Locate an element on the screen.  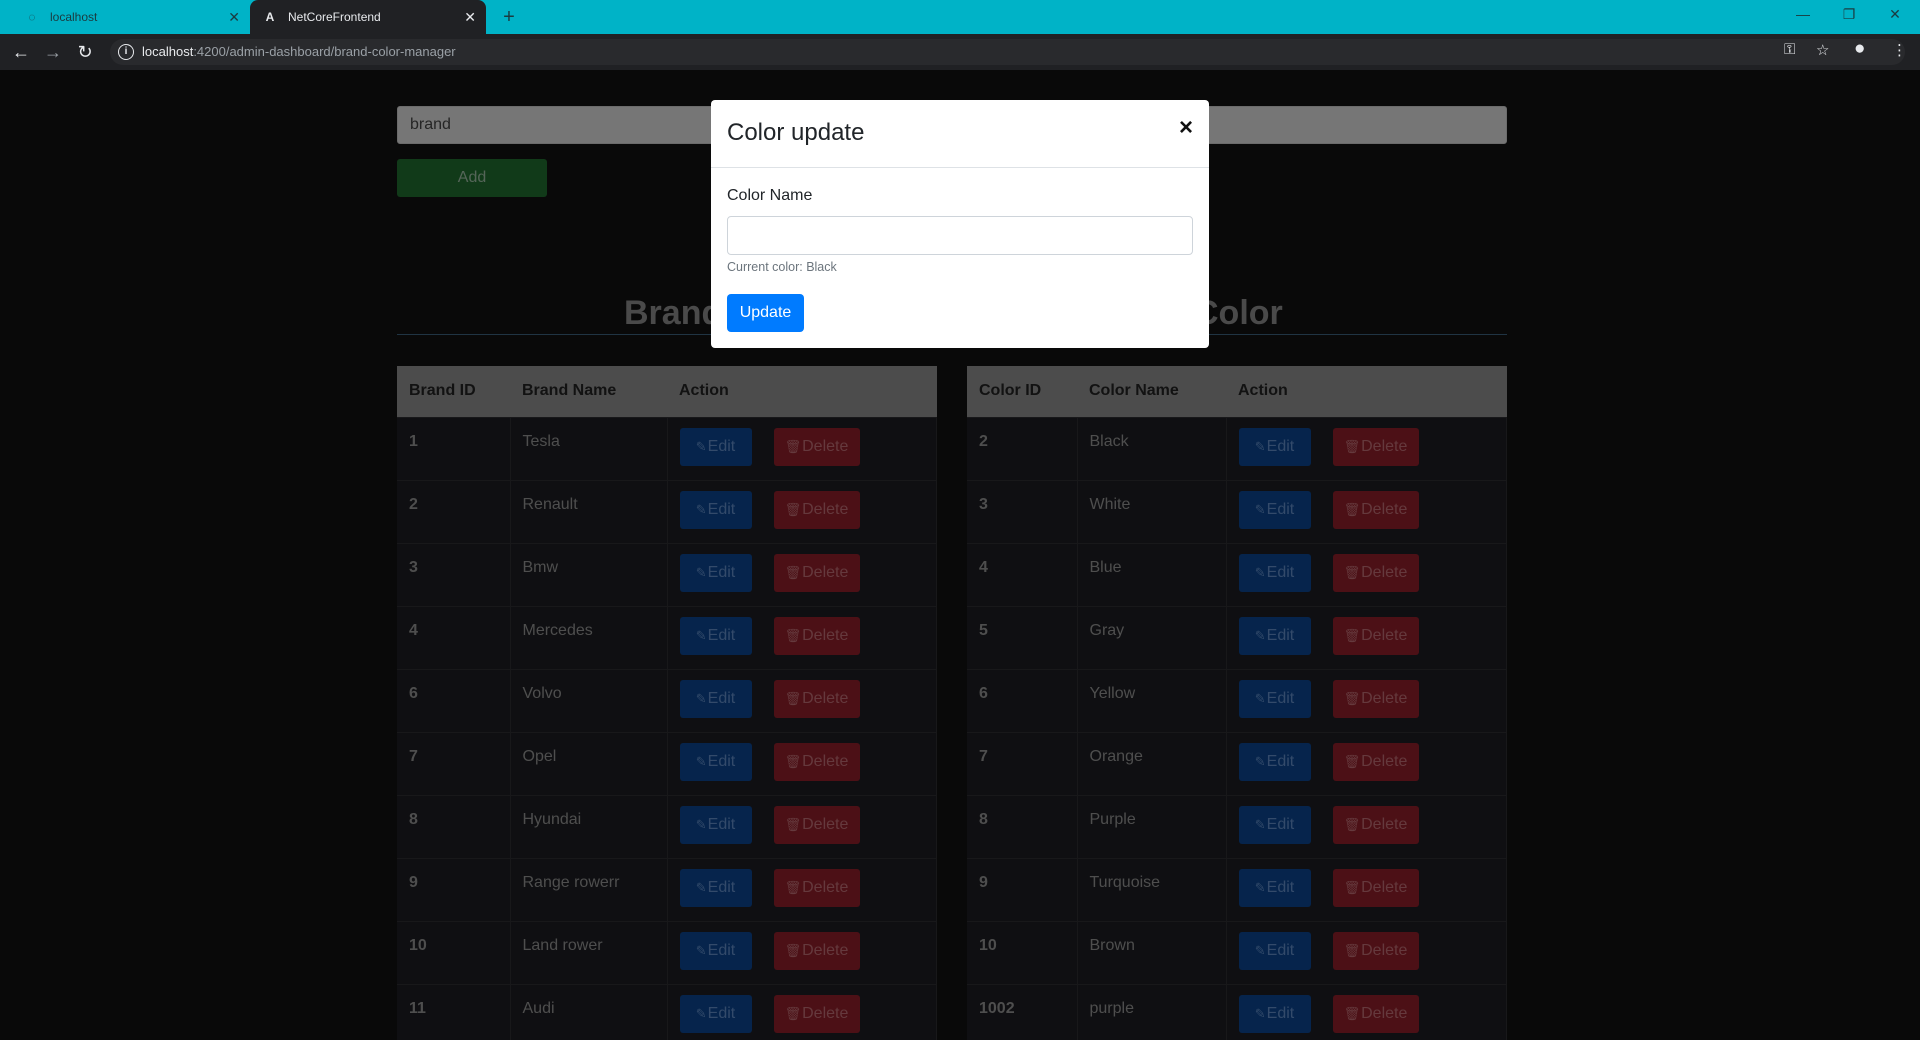
close-icon: × is located at coordinates (1186, 128).